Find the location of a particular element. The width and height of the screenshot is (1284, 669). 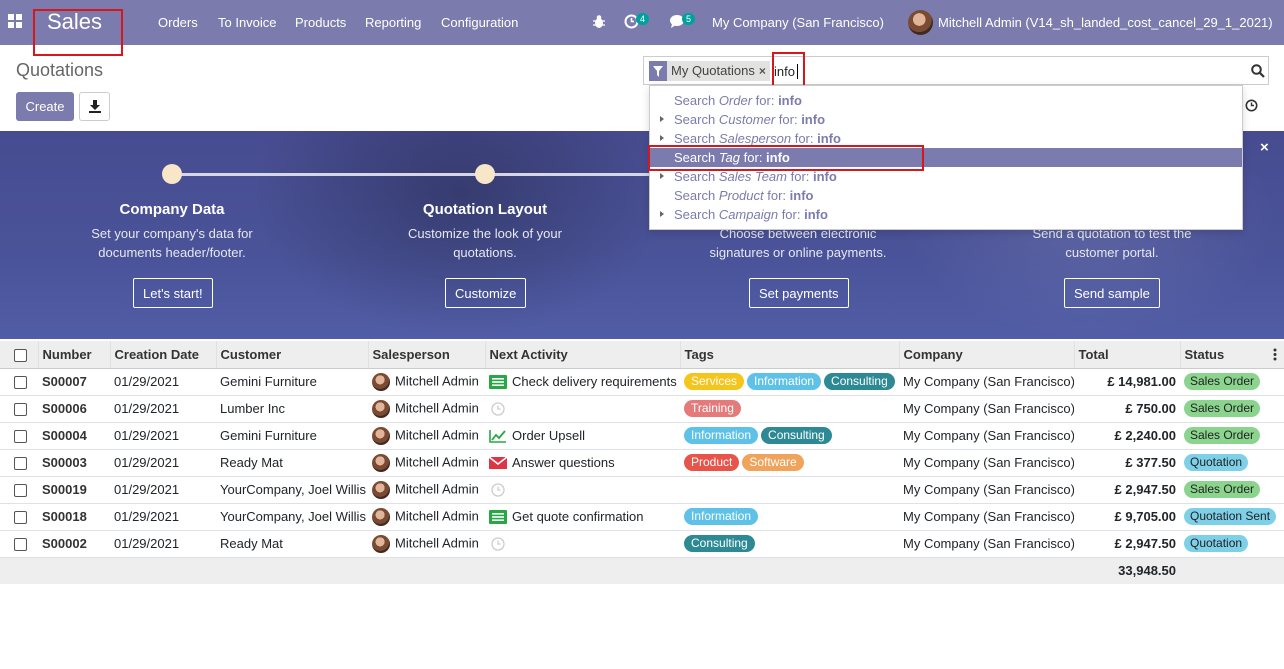

search-facet-my-quotations: My Quotations × is located at coordinates (709, 71).